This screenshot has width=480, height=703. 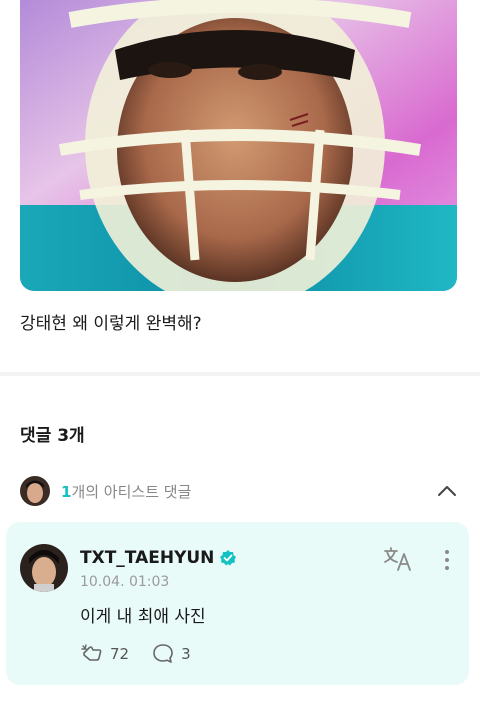 I want to click on more-options-icon, so click(x=447, y=560).